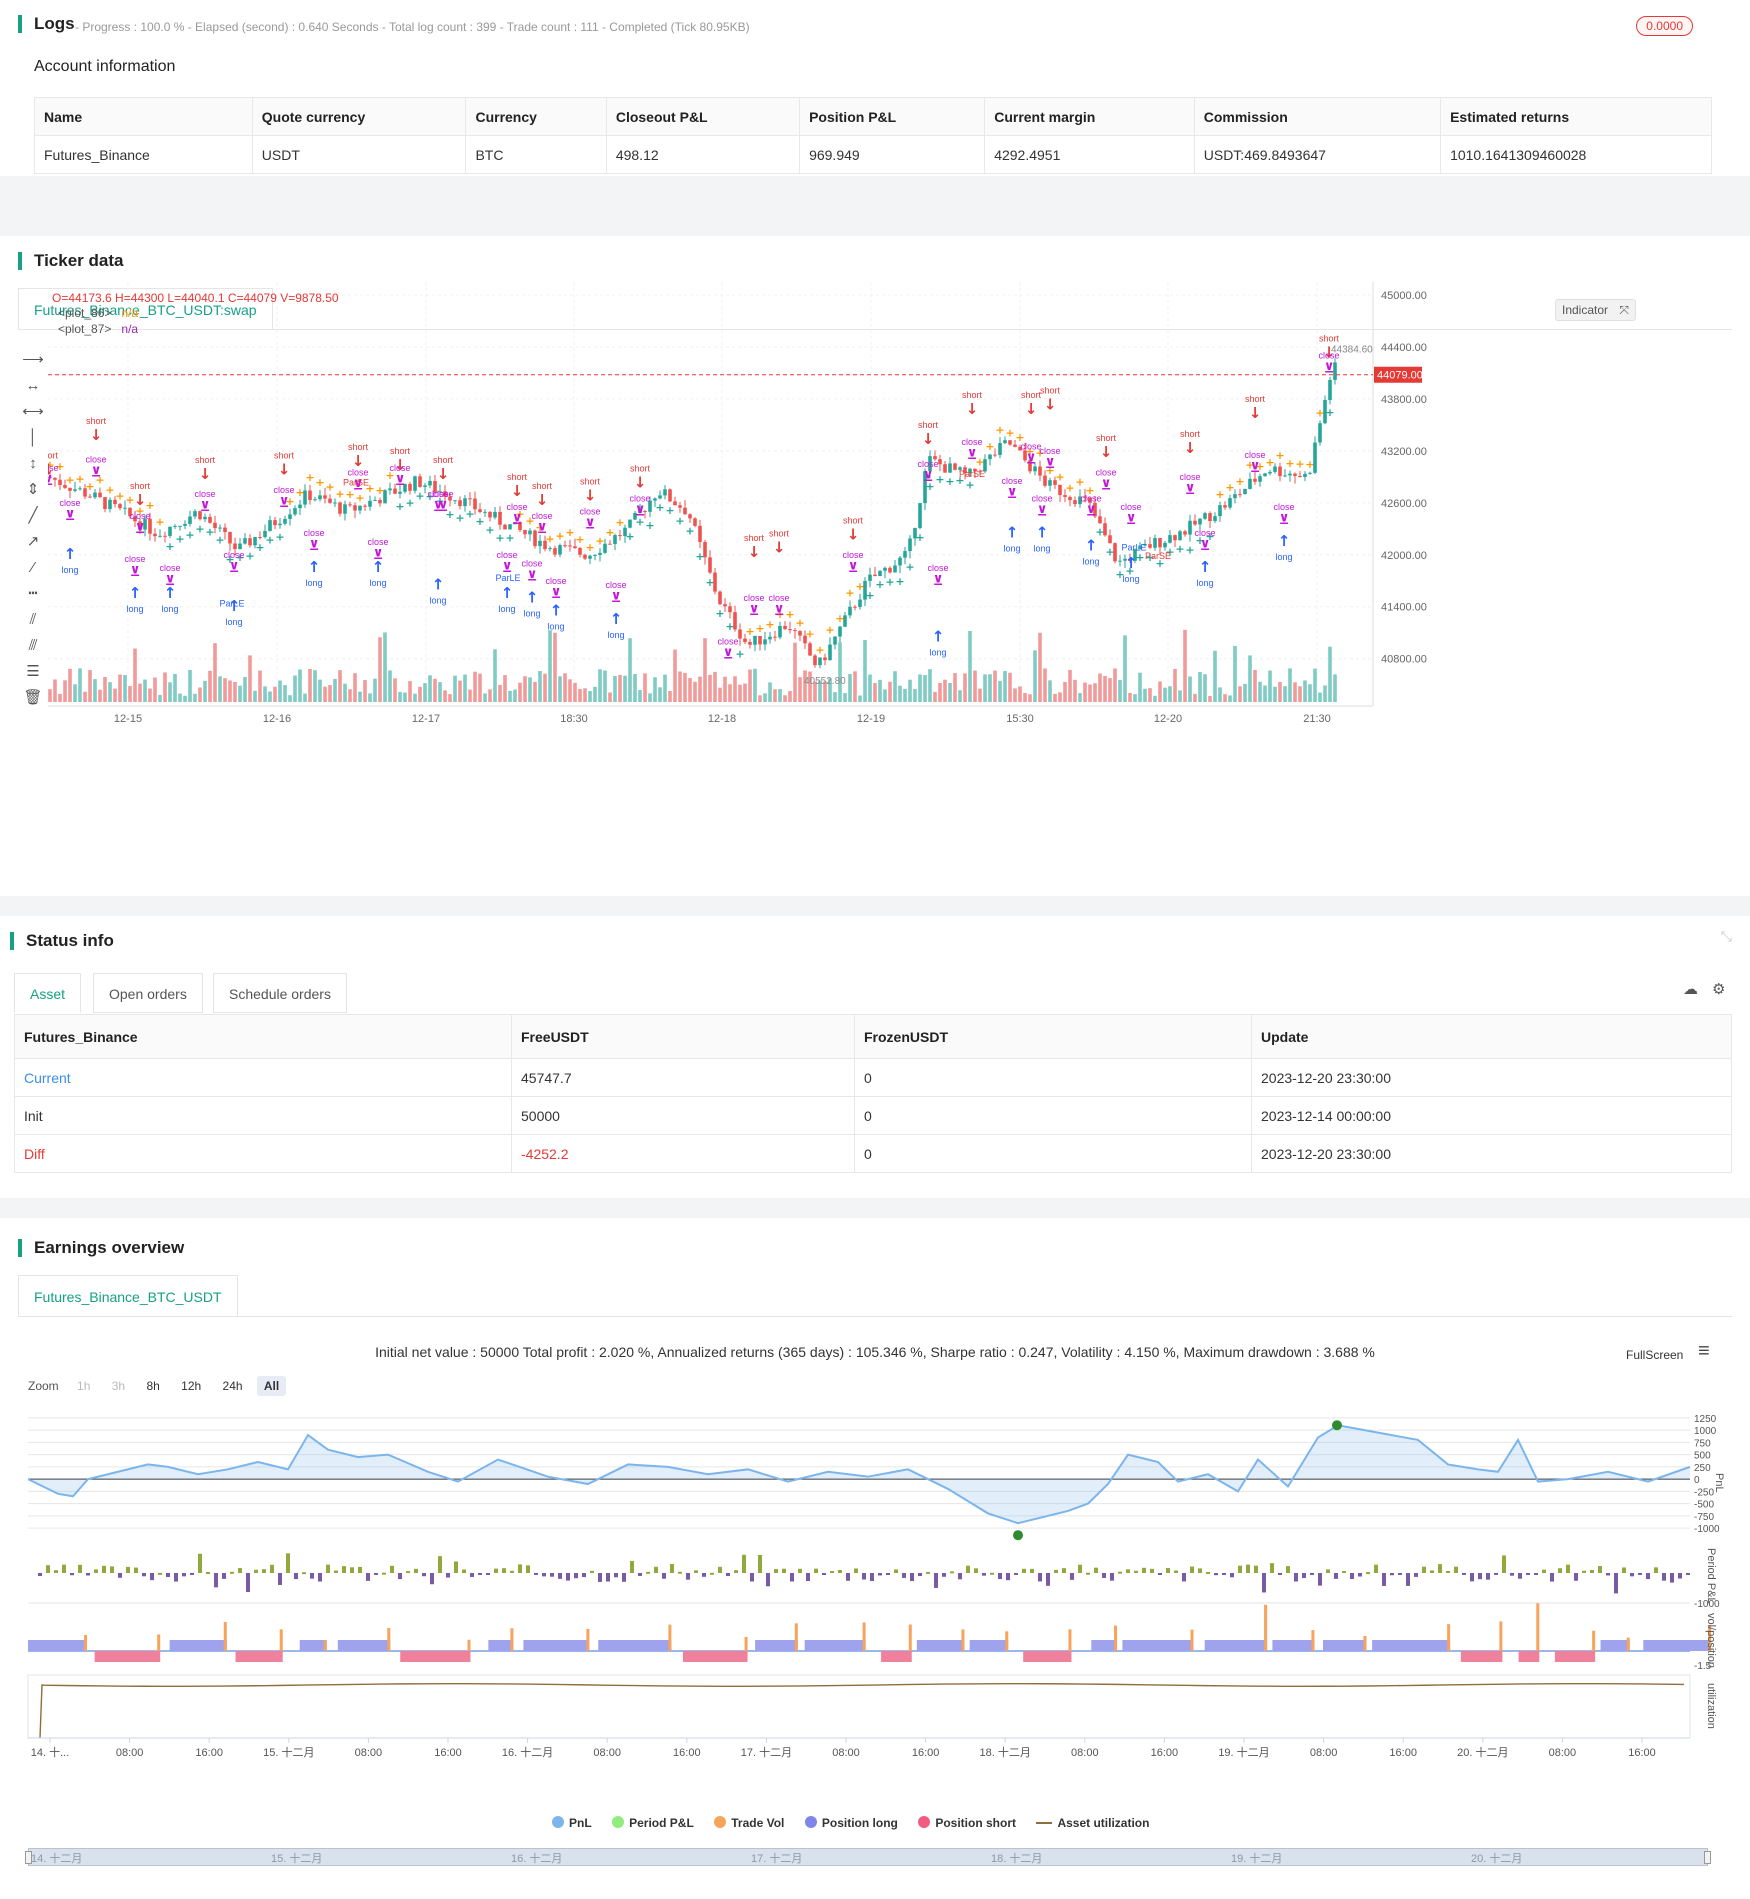 This screenshot has width=1750, height=1899. Describe the element at coordinates (33, 567) in the screenshot. I see `segment-icon: ⁄` at that location.